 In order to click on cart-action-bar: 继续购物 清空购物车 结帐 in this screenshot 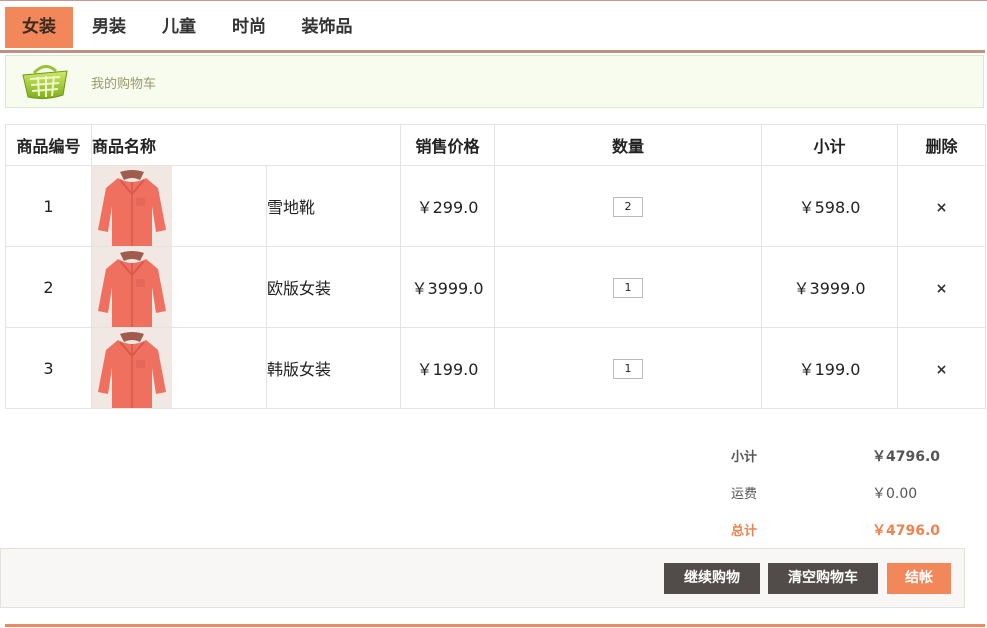, I will do `click(482, 578)`.